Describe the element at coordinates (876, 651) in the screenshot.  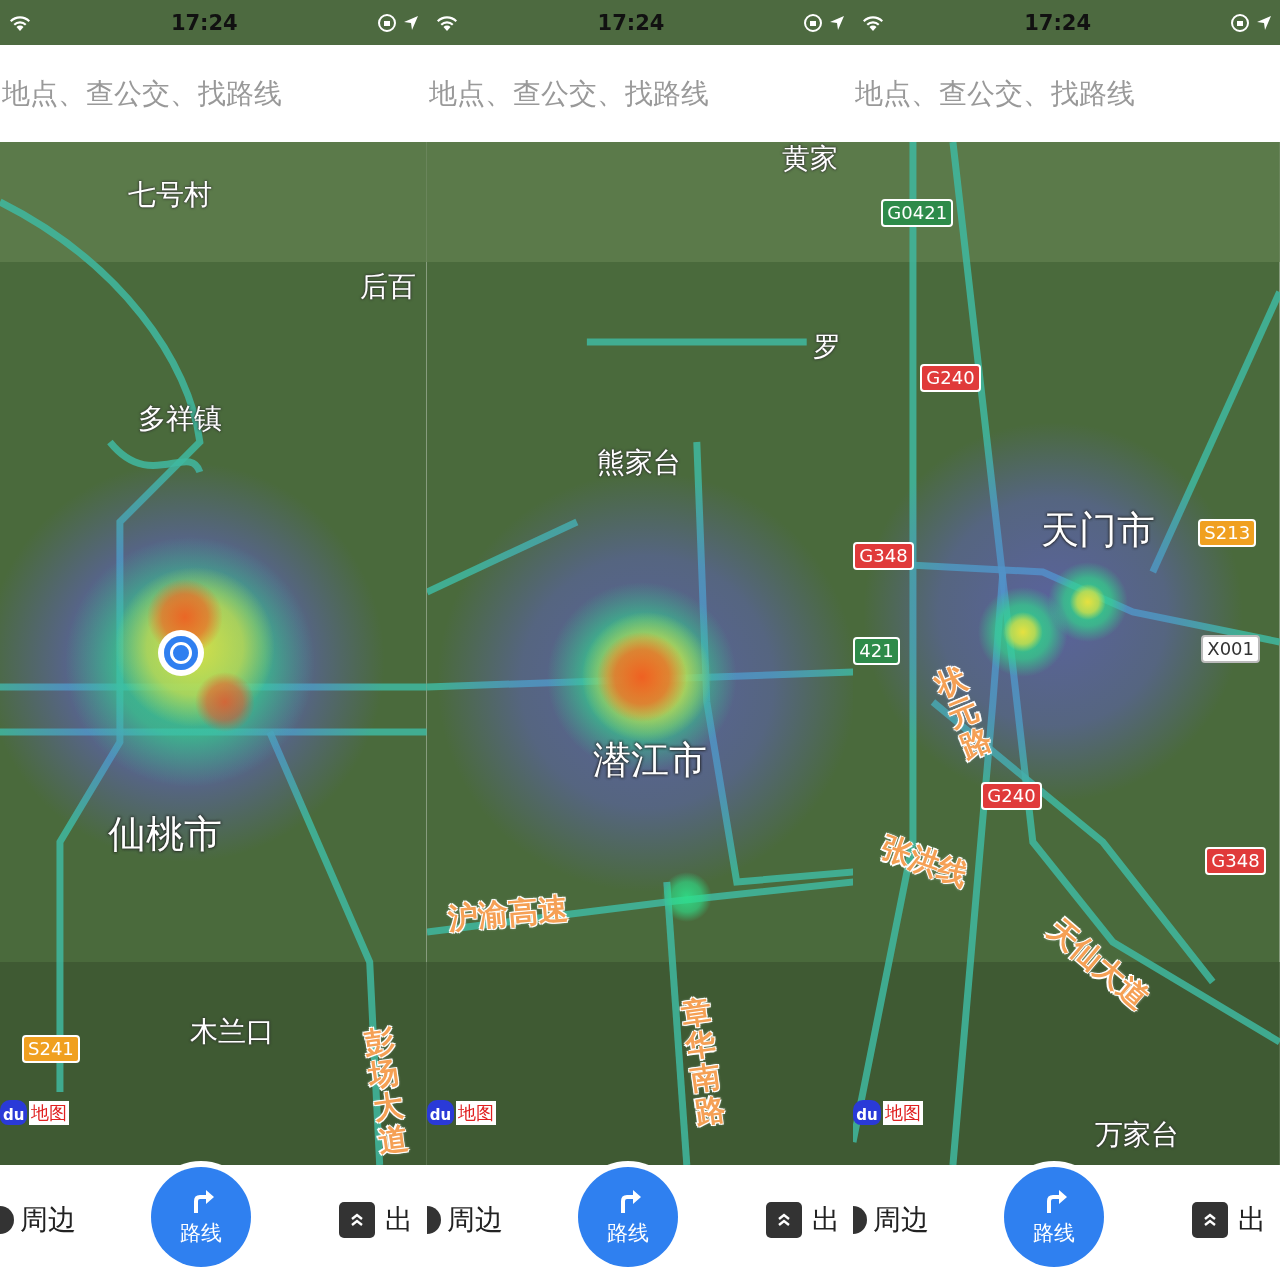
I see `road-shield: 421` at that location.